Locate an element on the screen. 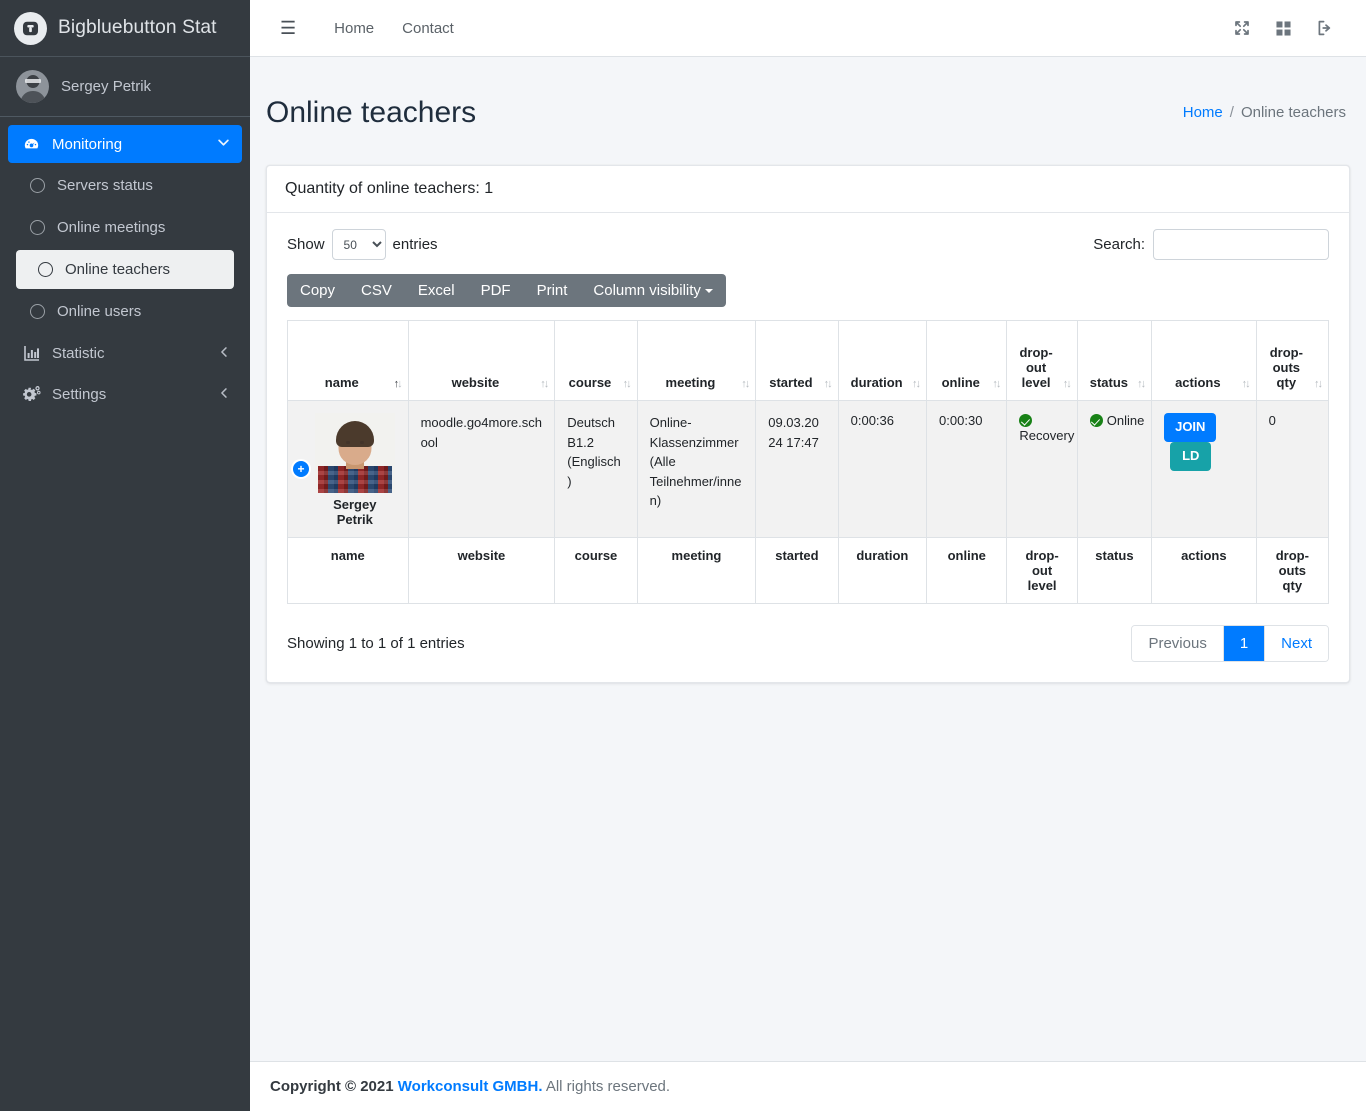 This screenshot has height=1111, width=1366. sidebar-item-label: Statistic is located at coordinates (78, 353).